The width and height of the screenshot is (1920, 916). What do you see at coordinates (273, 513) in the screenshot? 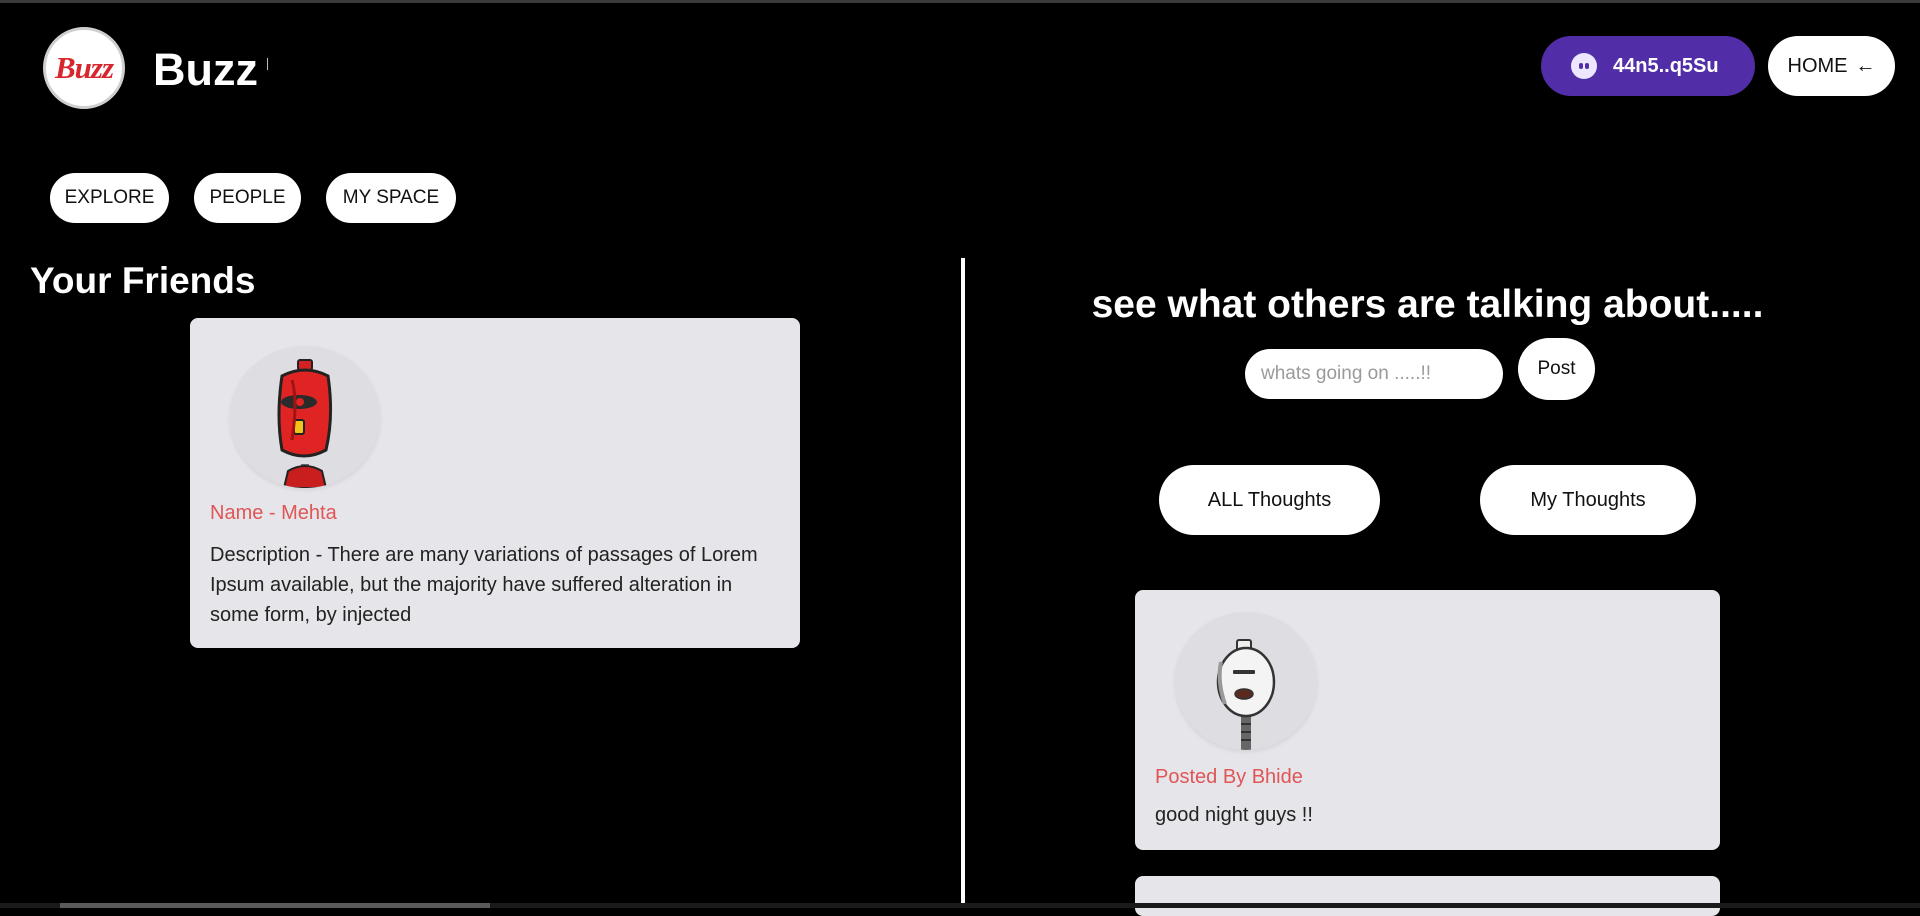
I see `friend-name: Name - Mehta` at bounding box center [273, 513].